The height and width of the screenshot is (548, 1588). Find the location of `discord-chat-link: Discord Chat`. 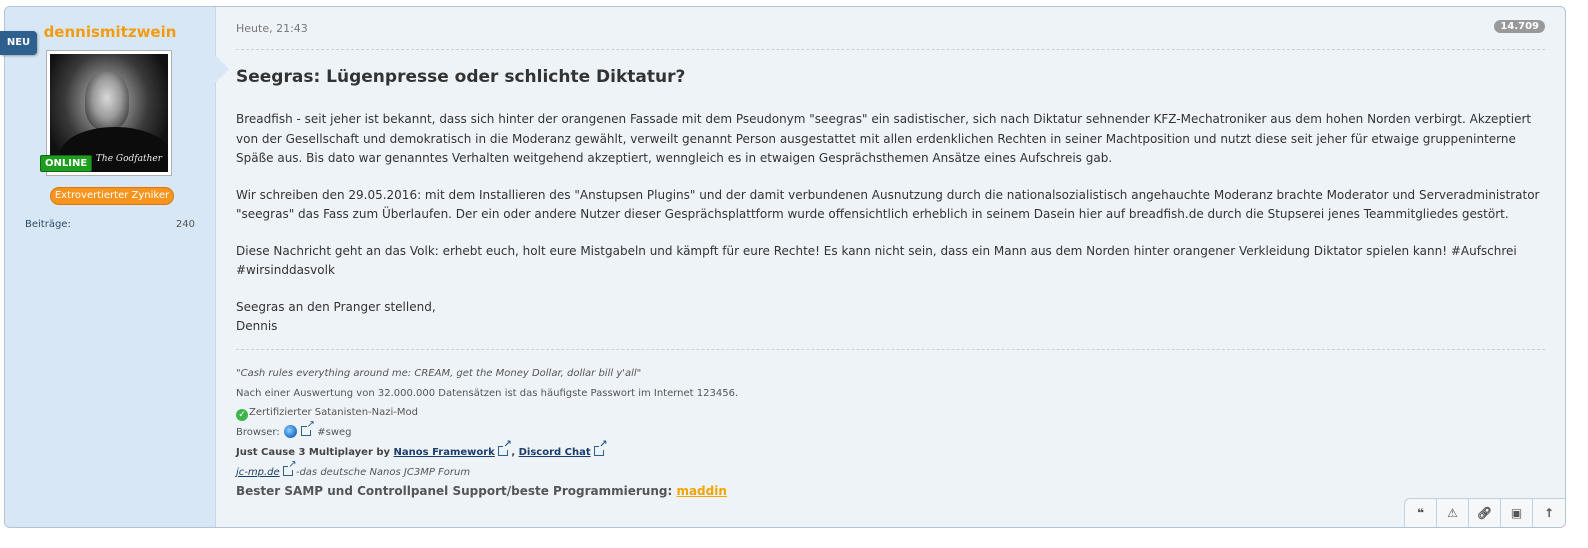

discord-chat-link: Discord Chat is located at coordinates (555, 452).